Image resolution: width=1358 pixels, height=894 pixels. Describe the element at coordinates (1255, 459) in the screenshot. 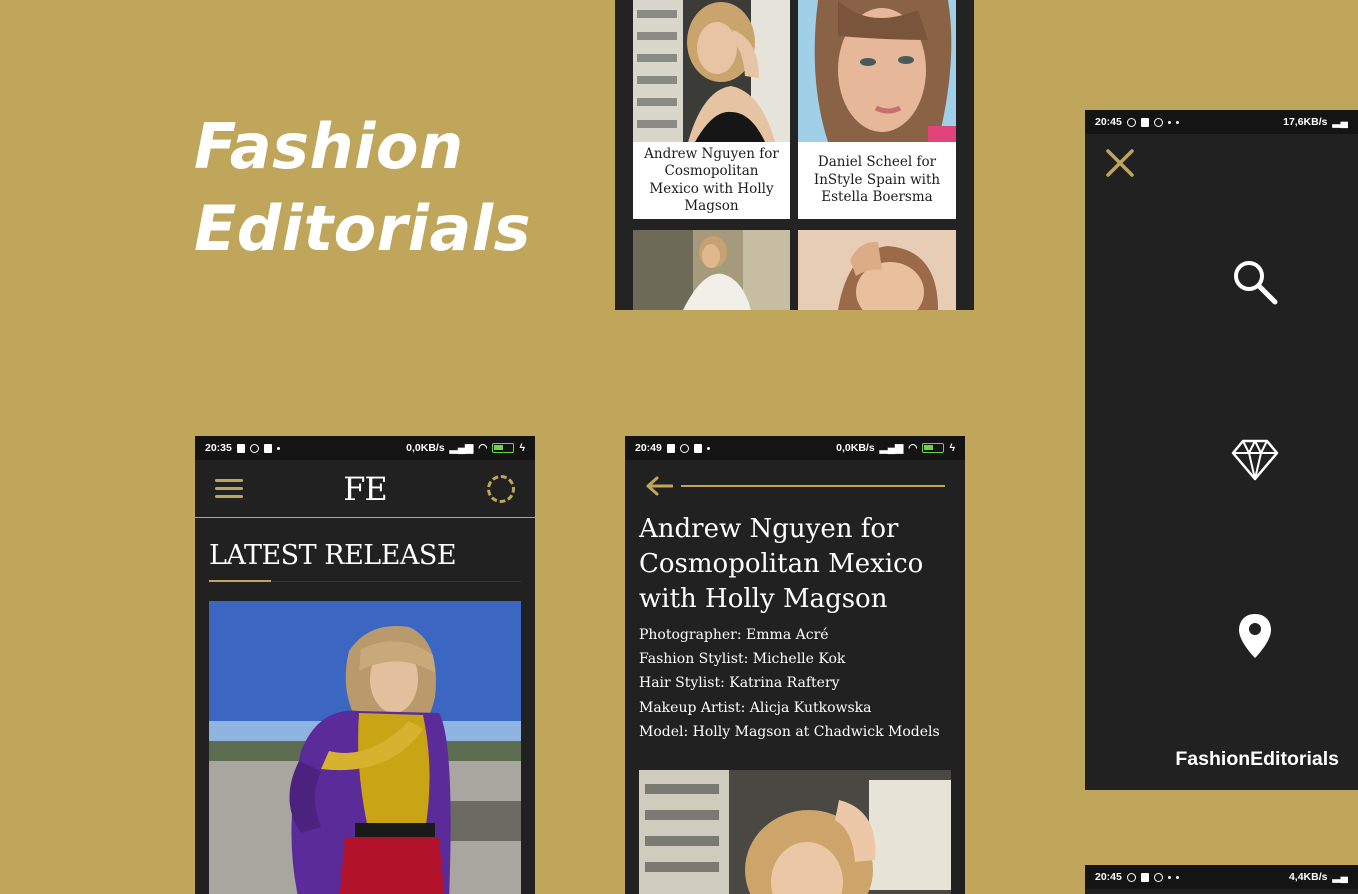

I see `diamond-icon` at that location.